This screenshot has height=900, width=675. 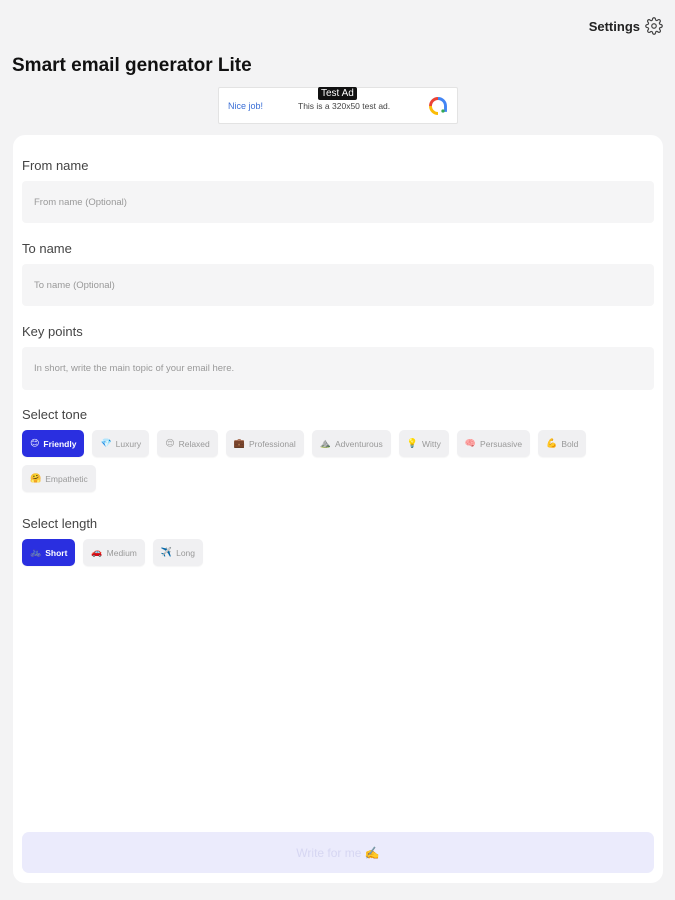 I want to click on to-name-input, so click(x=338, y=285).